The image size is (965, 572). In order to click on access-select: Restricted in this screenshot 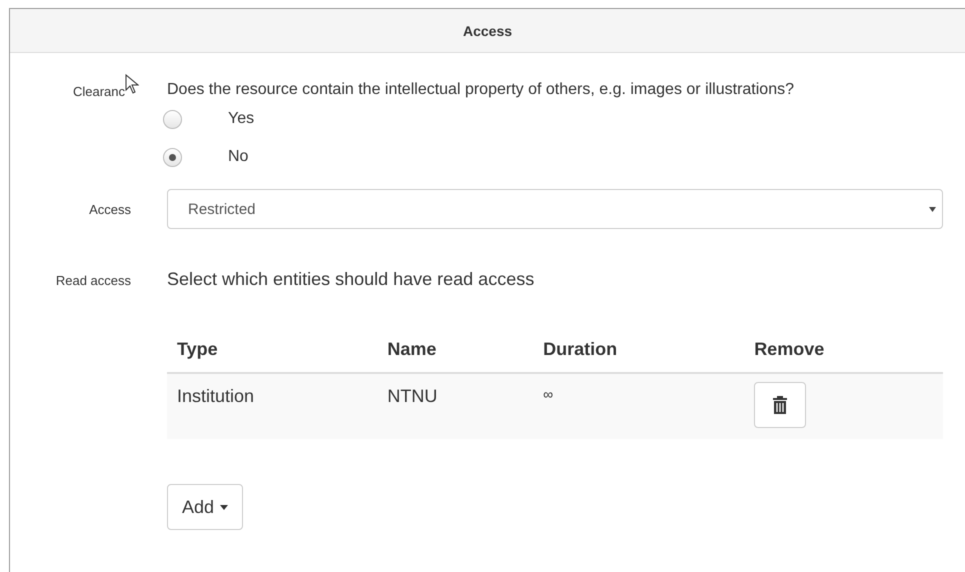, I will do `click(555, 209)`.